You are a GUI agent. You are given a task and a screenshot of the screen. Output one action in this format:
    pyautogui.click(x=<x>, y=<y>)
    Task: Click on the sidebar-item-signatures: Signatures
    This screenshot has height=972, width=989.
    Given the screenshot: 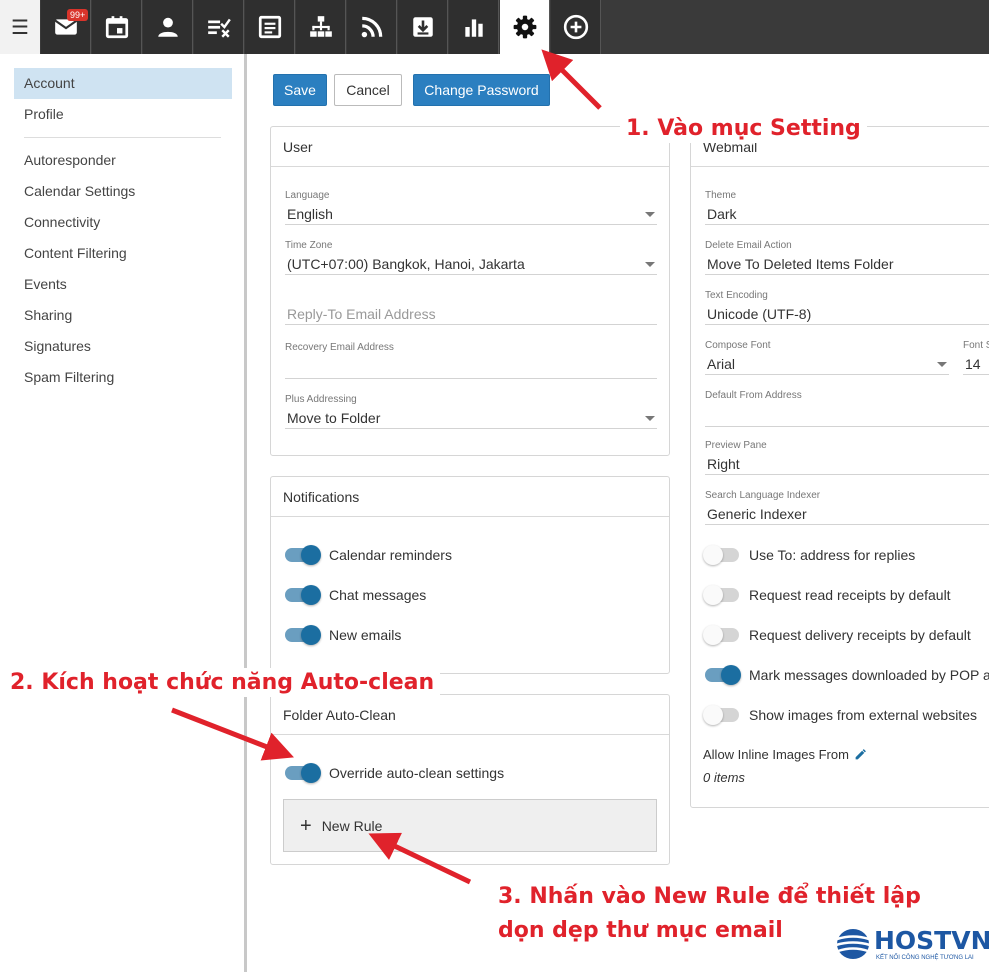 What is the action you would take?
    pyautogui.click(x=123, y=346)
    